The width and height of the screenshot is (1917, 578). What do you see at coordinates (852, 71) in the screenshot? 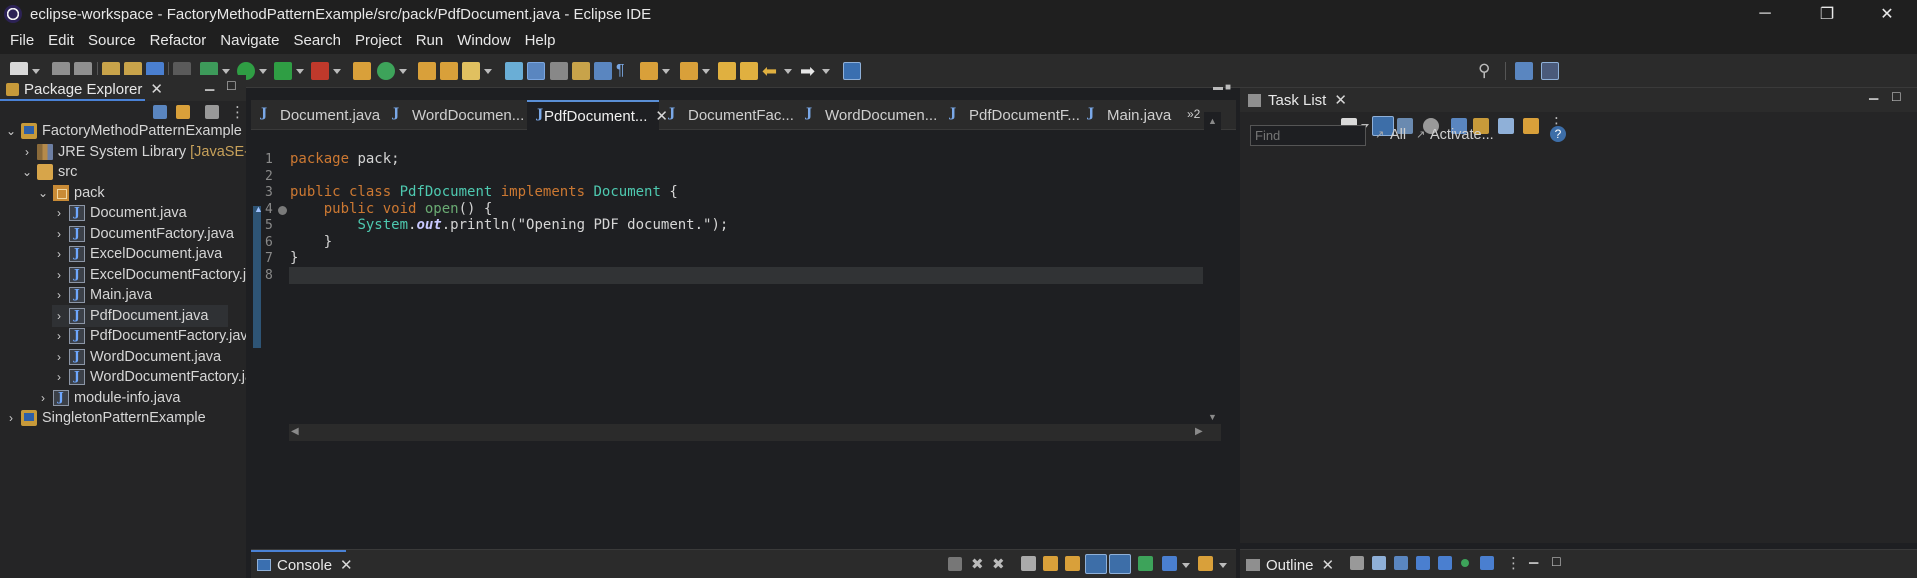
I see `pin-editor-icon` at bounding box center [852, 71].